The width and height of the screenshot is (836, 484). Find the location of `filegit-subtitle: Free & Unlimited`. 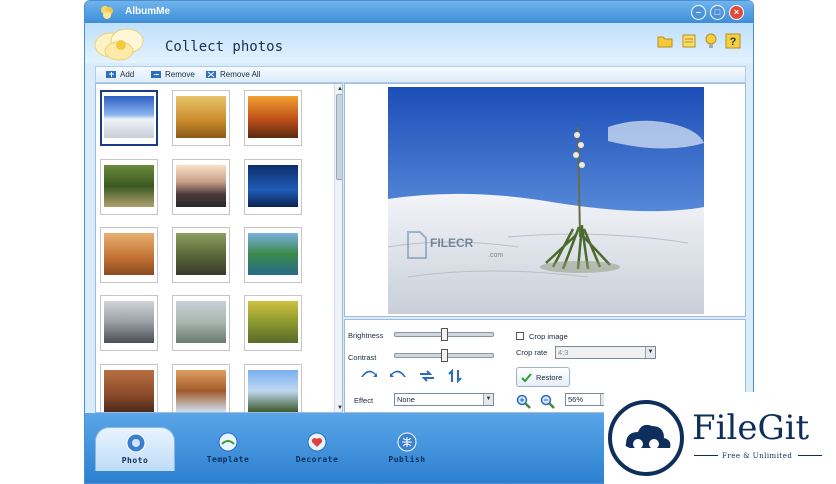

filegit-subtitle: Free & Unlimited is located at coordinates (757, 456).